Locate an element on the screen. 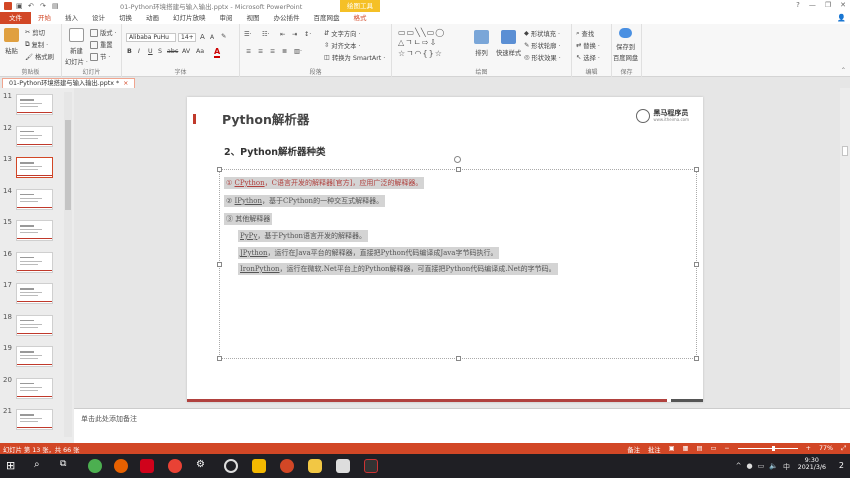  tab-slideshow: 幻灯片放映 is located at coordinates (189, 18).